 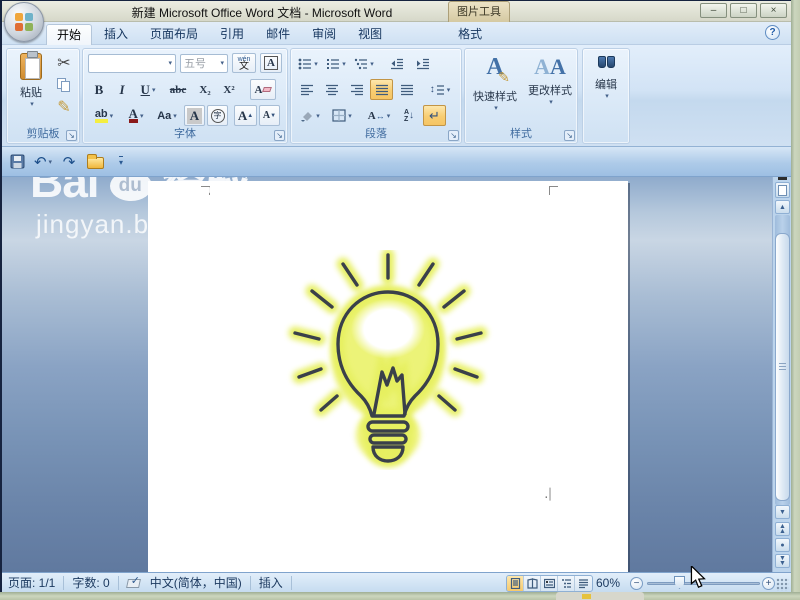 I want to click on editing-button: 编辑 ▾, so click(x=606, y=96).